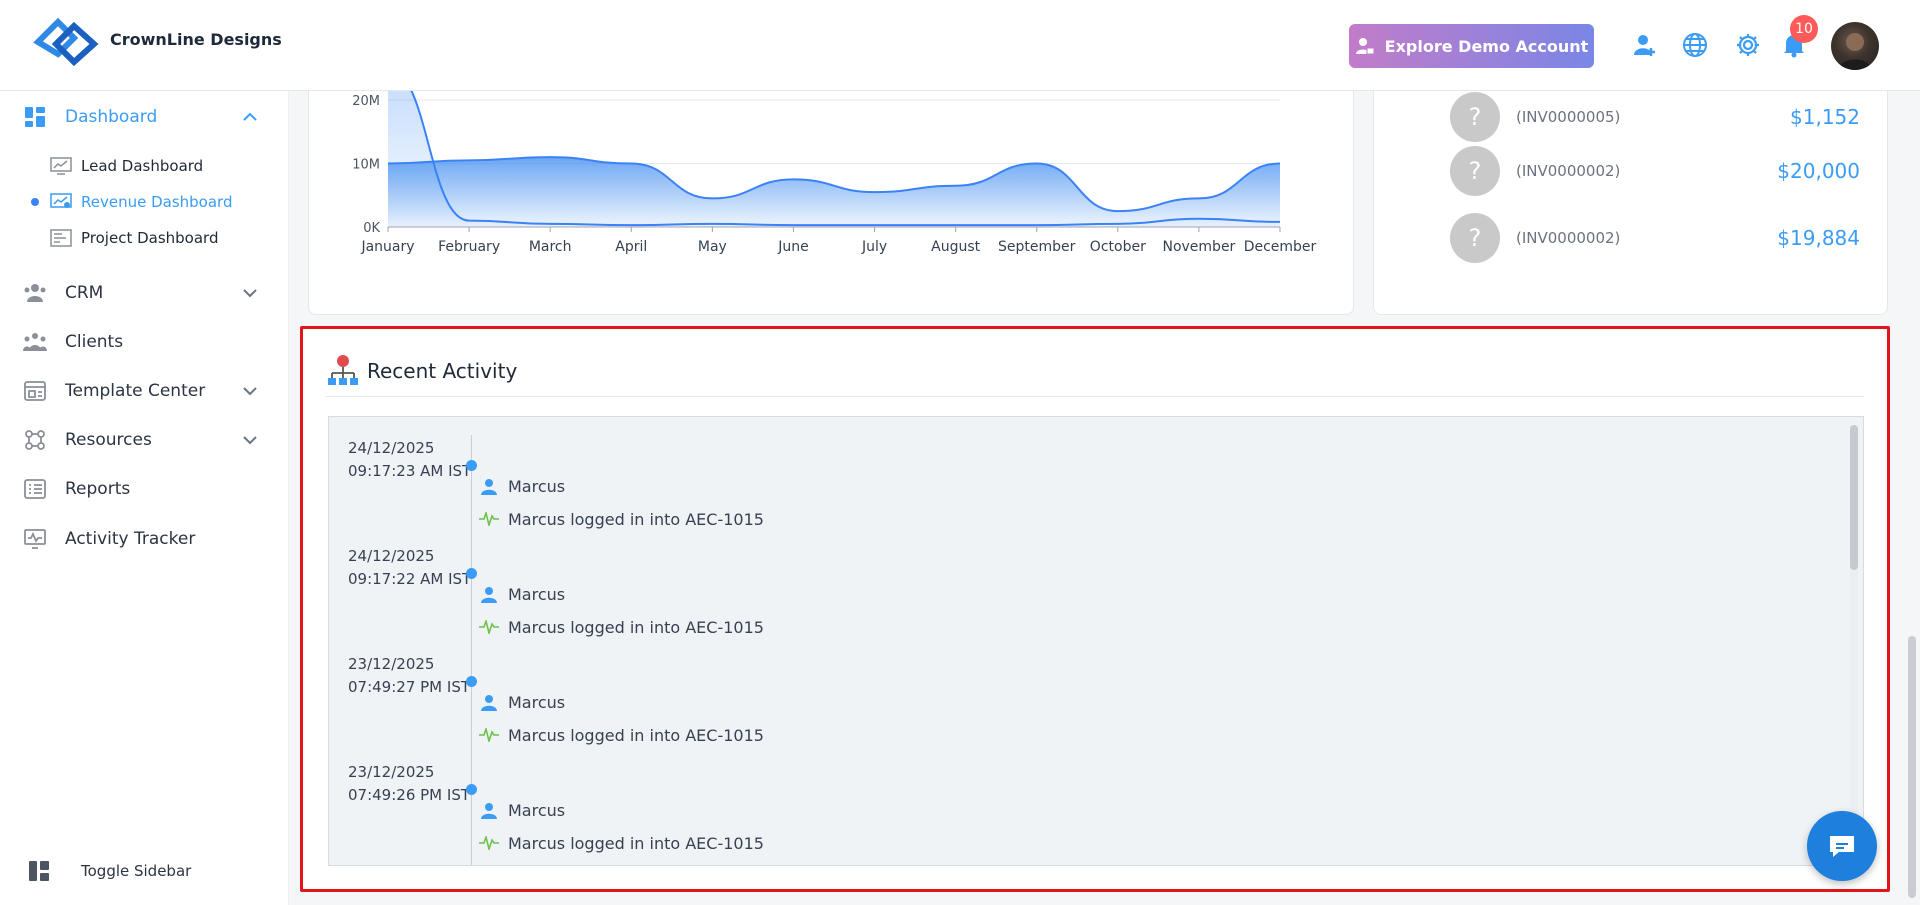 The width and height of the screenshot is (1920, 905). What do you see at coordinates (1804, 29) in the screenshot?
I see `notification-badge: 10` at bounding box center [1804, 29].